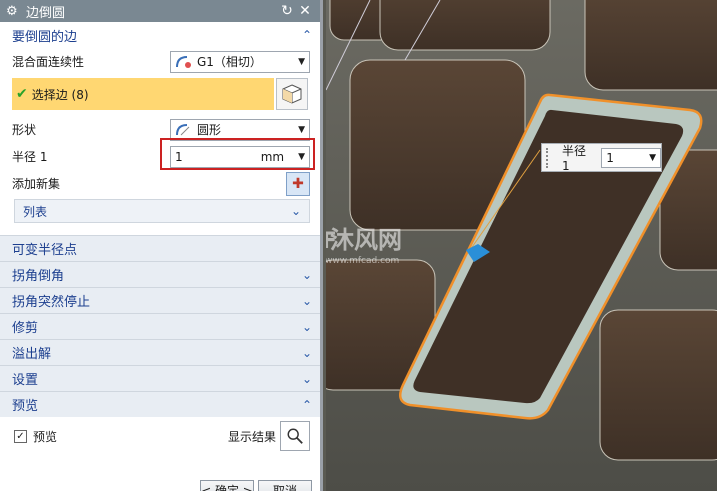 Image resolution: width=717 pixels, height=491 pixels. I want to click on continuity-label: 混合面连续性, so click(48, 62).